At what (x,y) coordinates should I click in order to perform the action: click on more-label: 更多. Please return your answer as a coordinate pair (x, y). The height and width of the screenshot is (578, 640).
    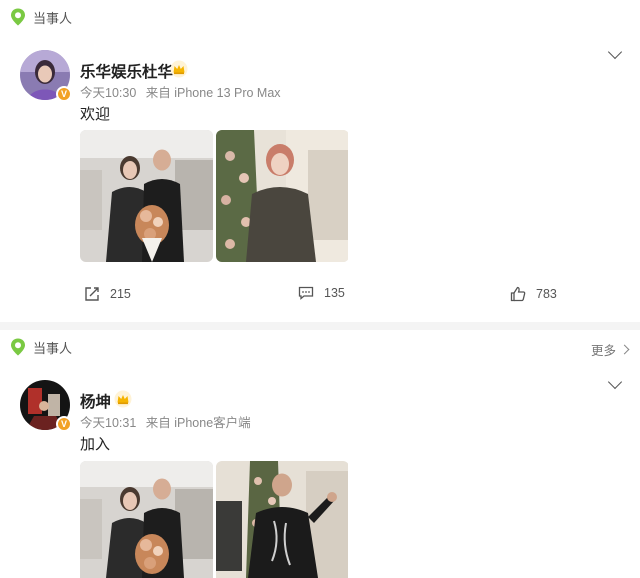
    Looking at the image, I should click on (603, 351).